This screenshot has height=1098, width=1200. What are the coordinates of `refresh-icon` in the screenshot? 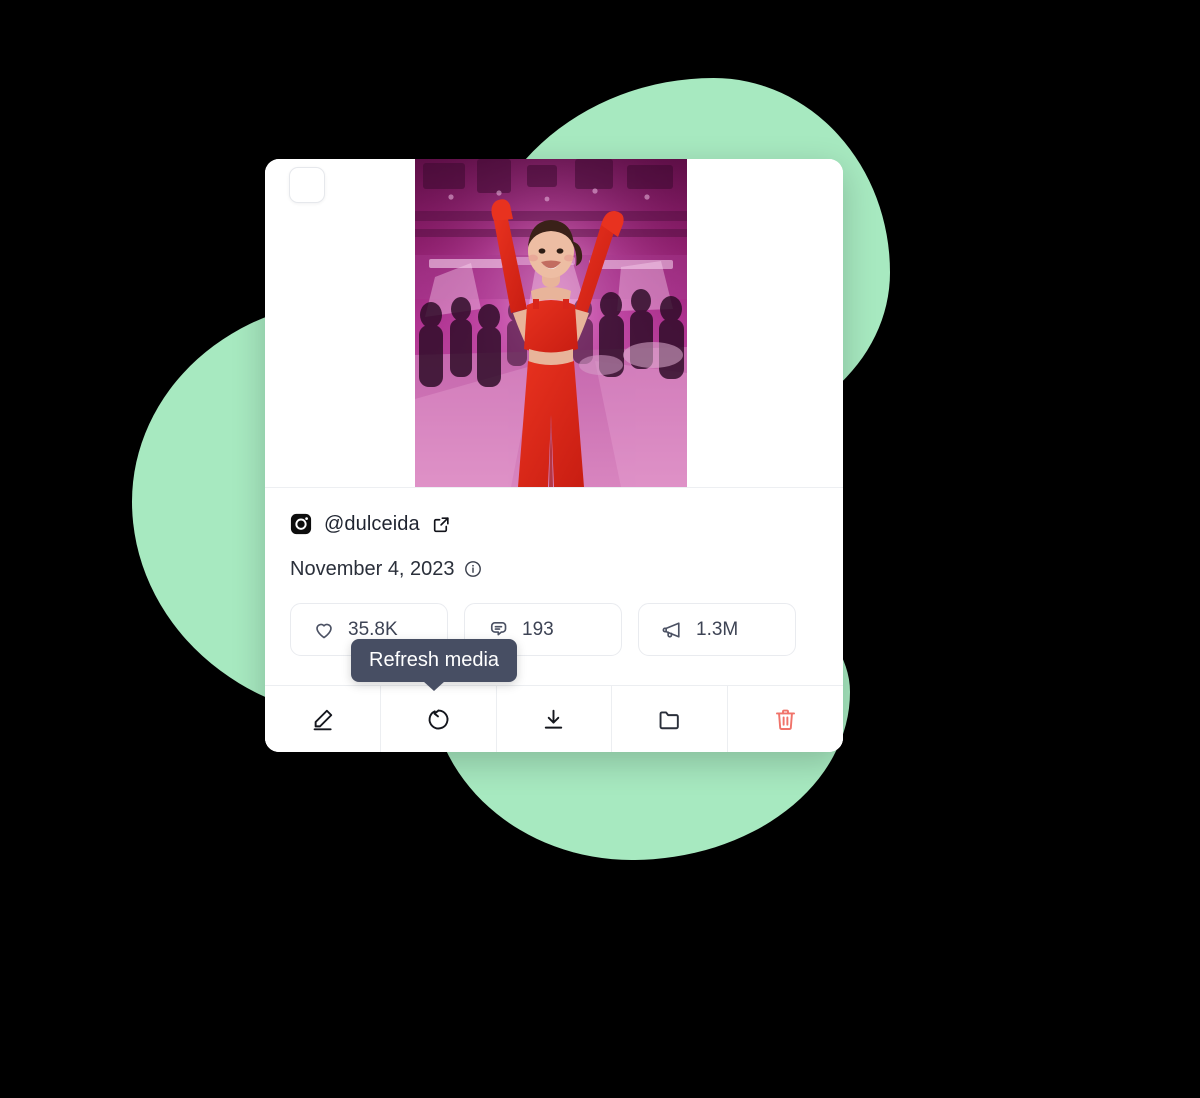 It's located at (438, 719).